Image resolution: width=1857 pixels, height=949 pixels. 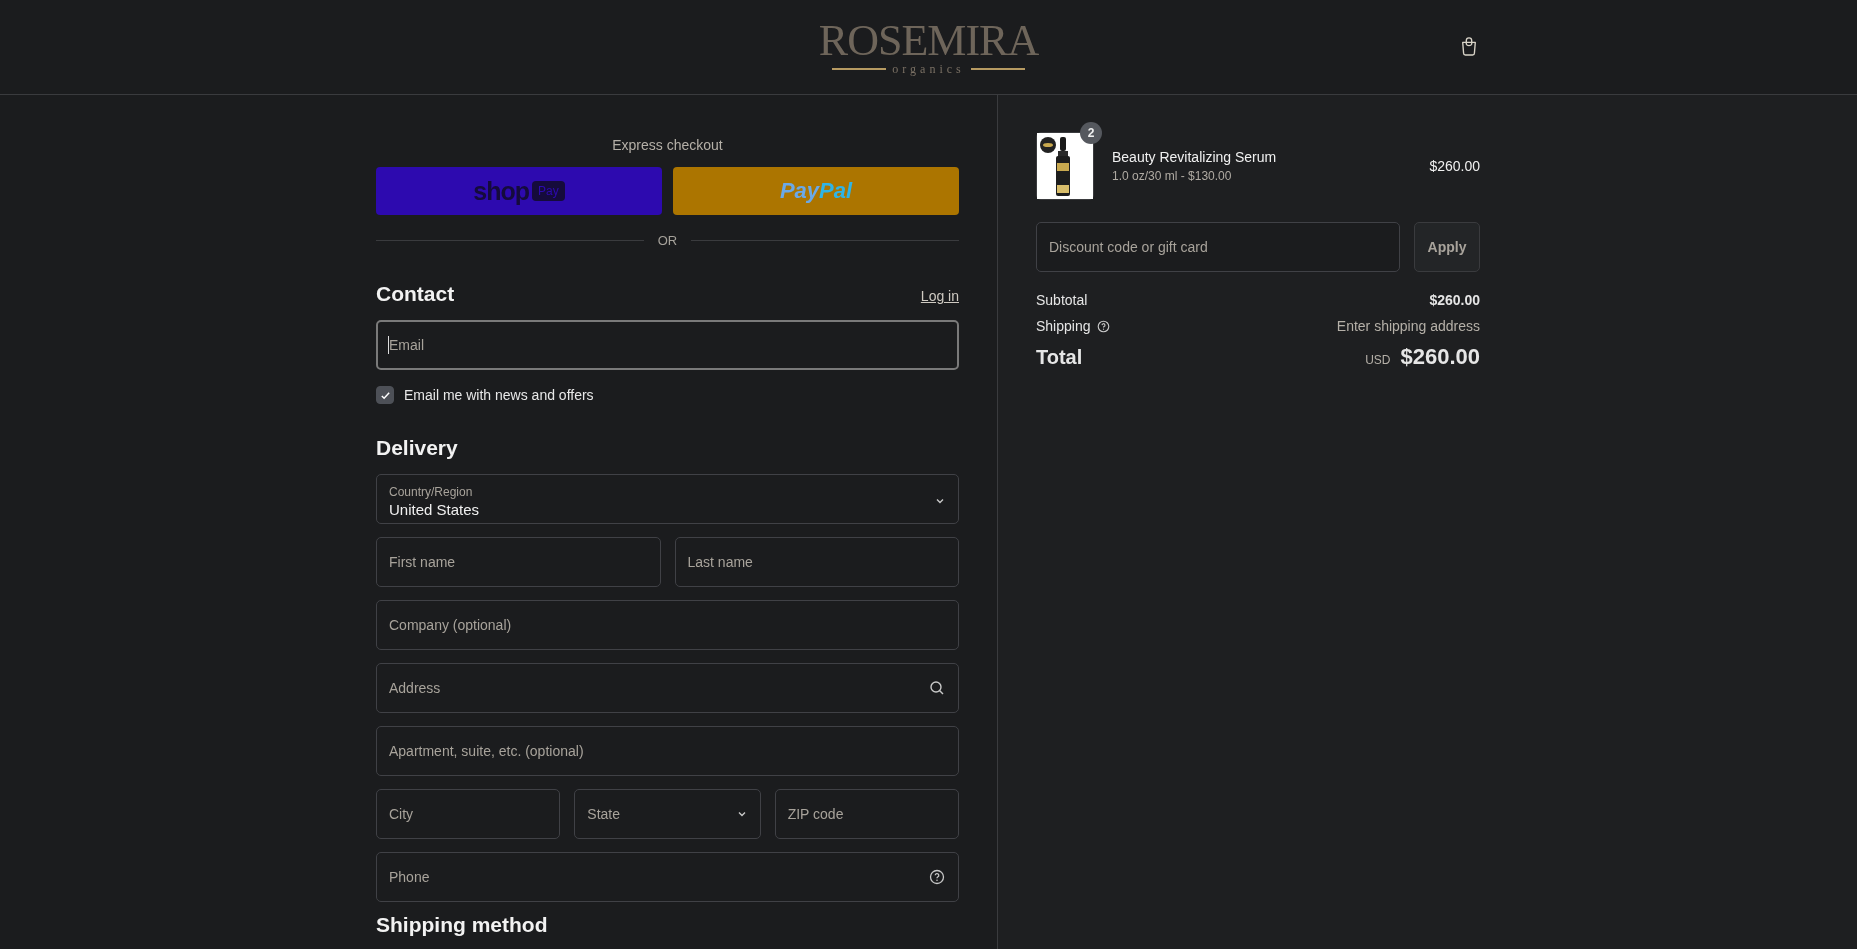 What do you see at coordinates (816, 562) in the screenshot?
I see `input-field: Last name` at bounding box center [816, 562].